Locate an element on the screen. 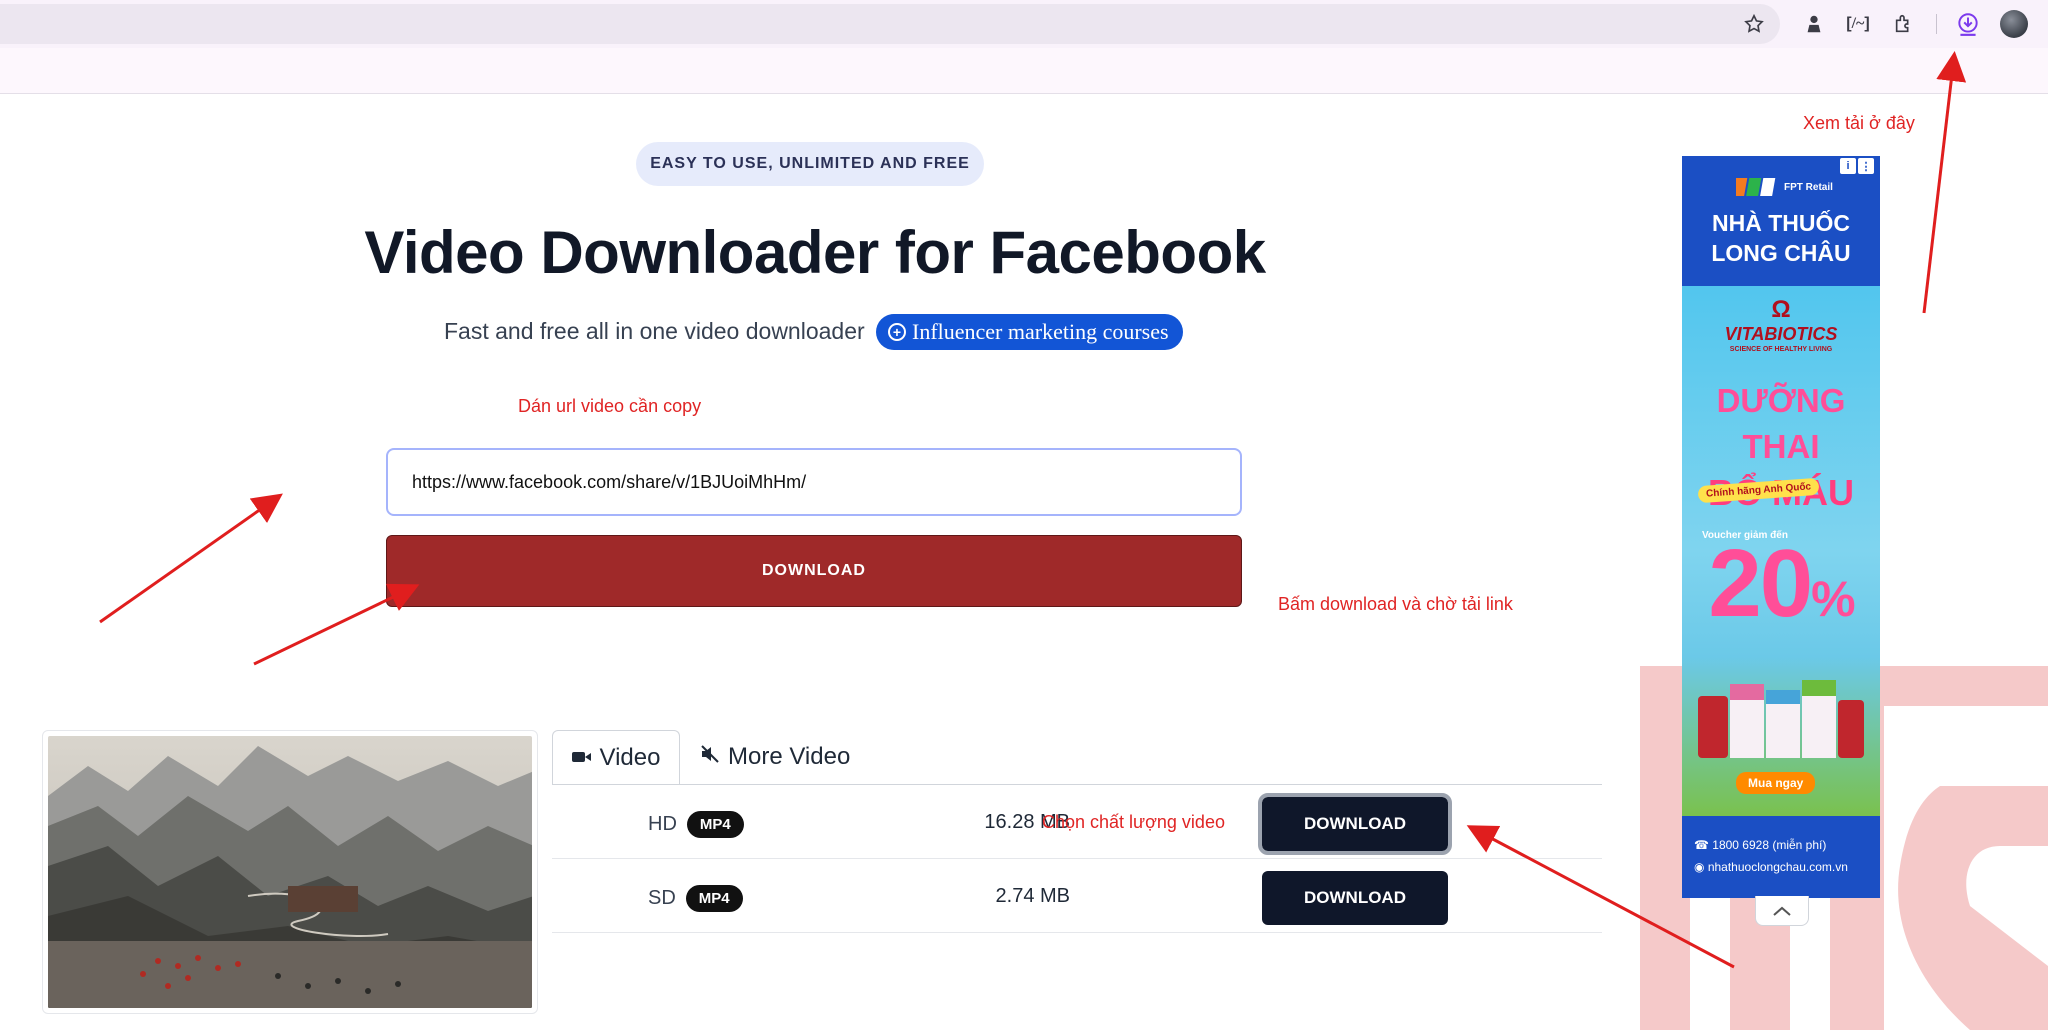 The height and width of the screenshot is (1030, 2048). ad-header: i ⋮ FPT Retail NHÀ THUỐC LONG CHÂU is located at coordinates (1781, 221).